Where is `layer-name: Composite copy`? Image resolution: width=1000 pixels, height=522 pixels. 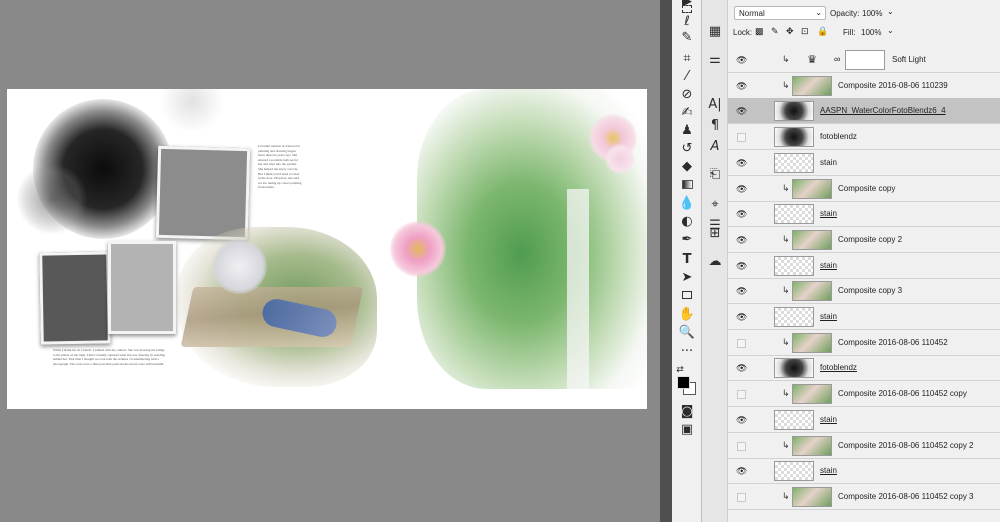 layer-name: Composite copy is located at coordinates (866, 188).